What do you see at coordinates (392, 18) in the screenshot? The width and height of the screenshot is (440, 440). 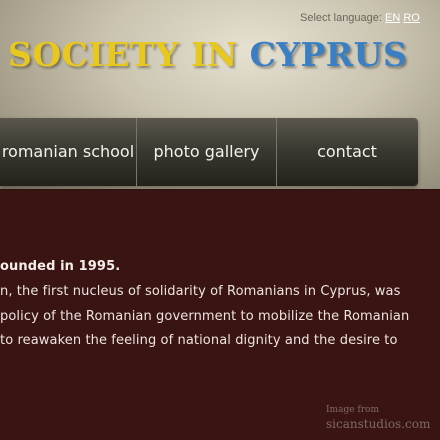 I see `language-en-link: EN` at bounding box center [392, 18].